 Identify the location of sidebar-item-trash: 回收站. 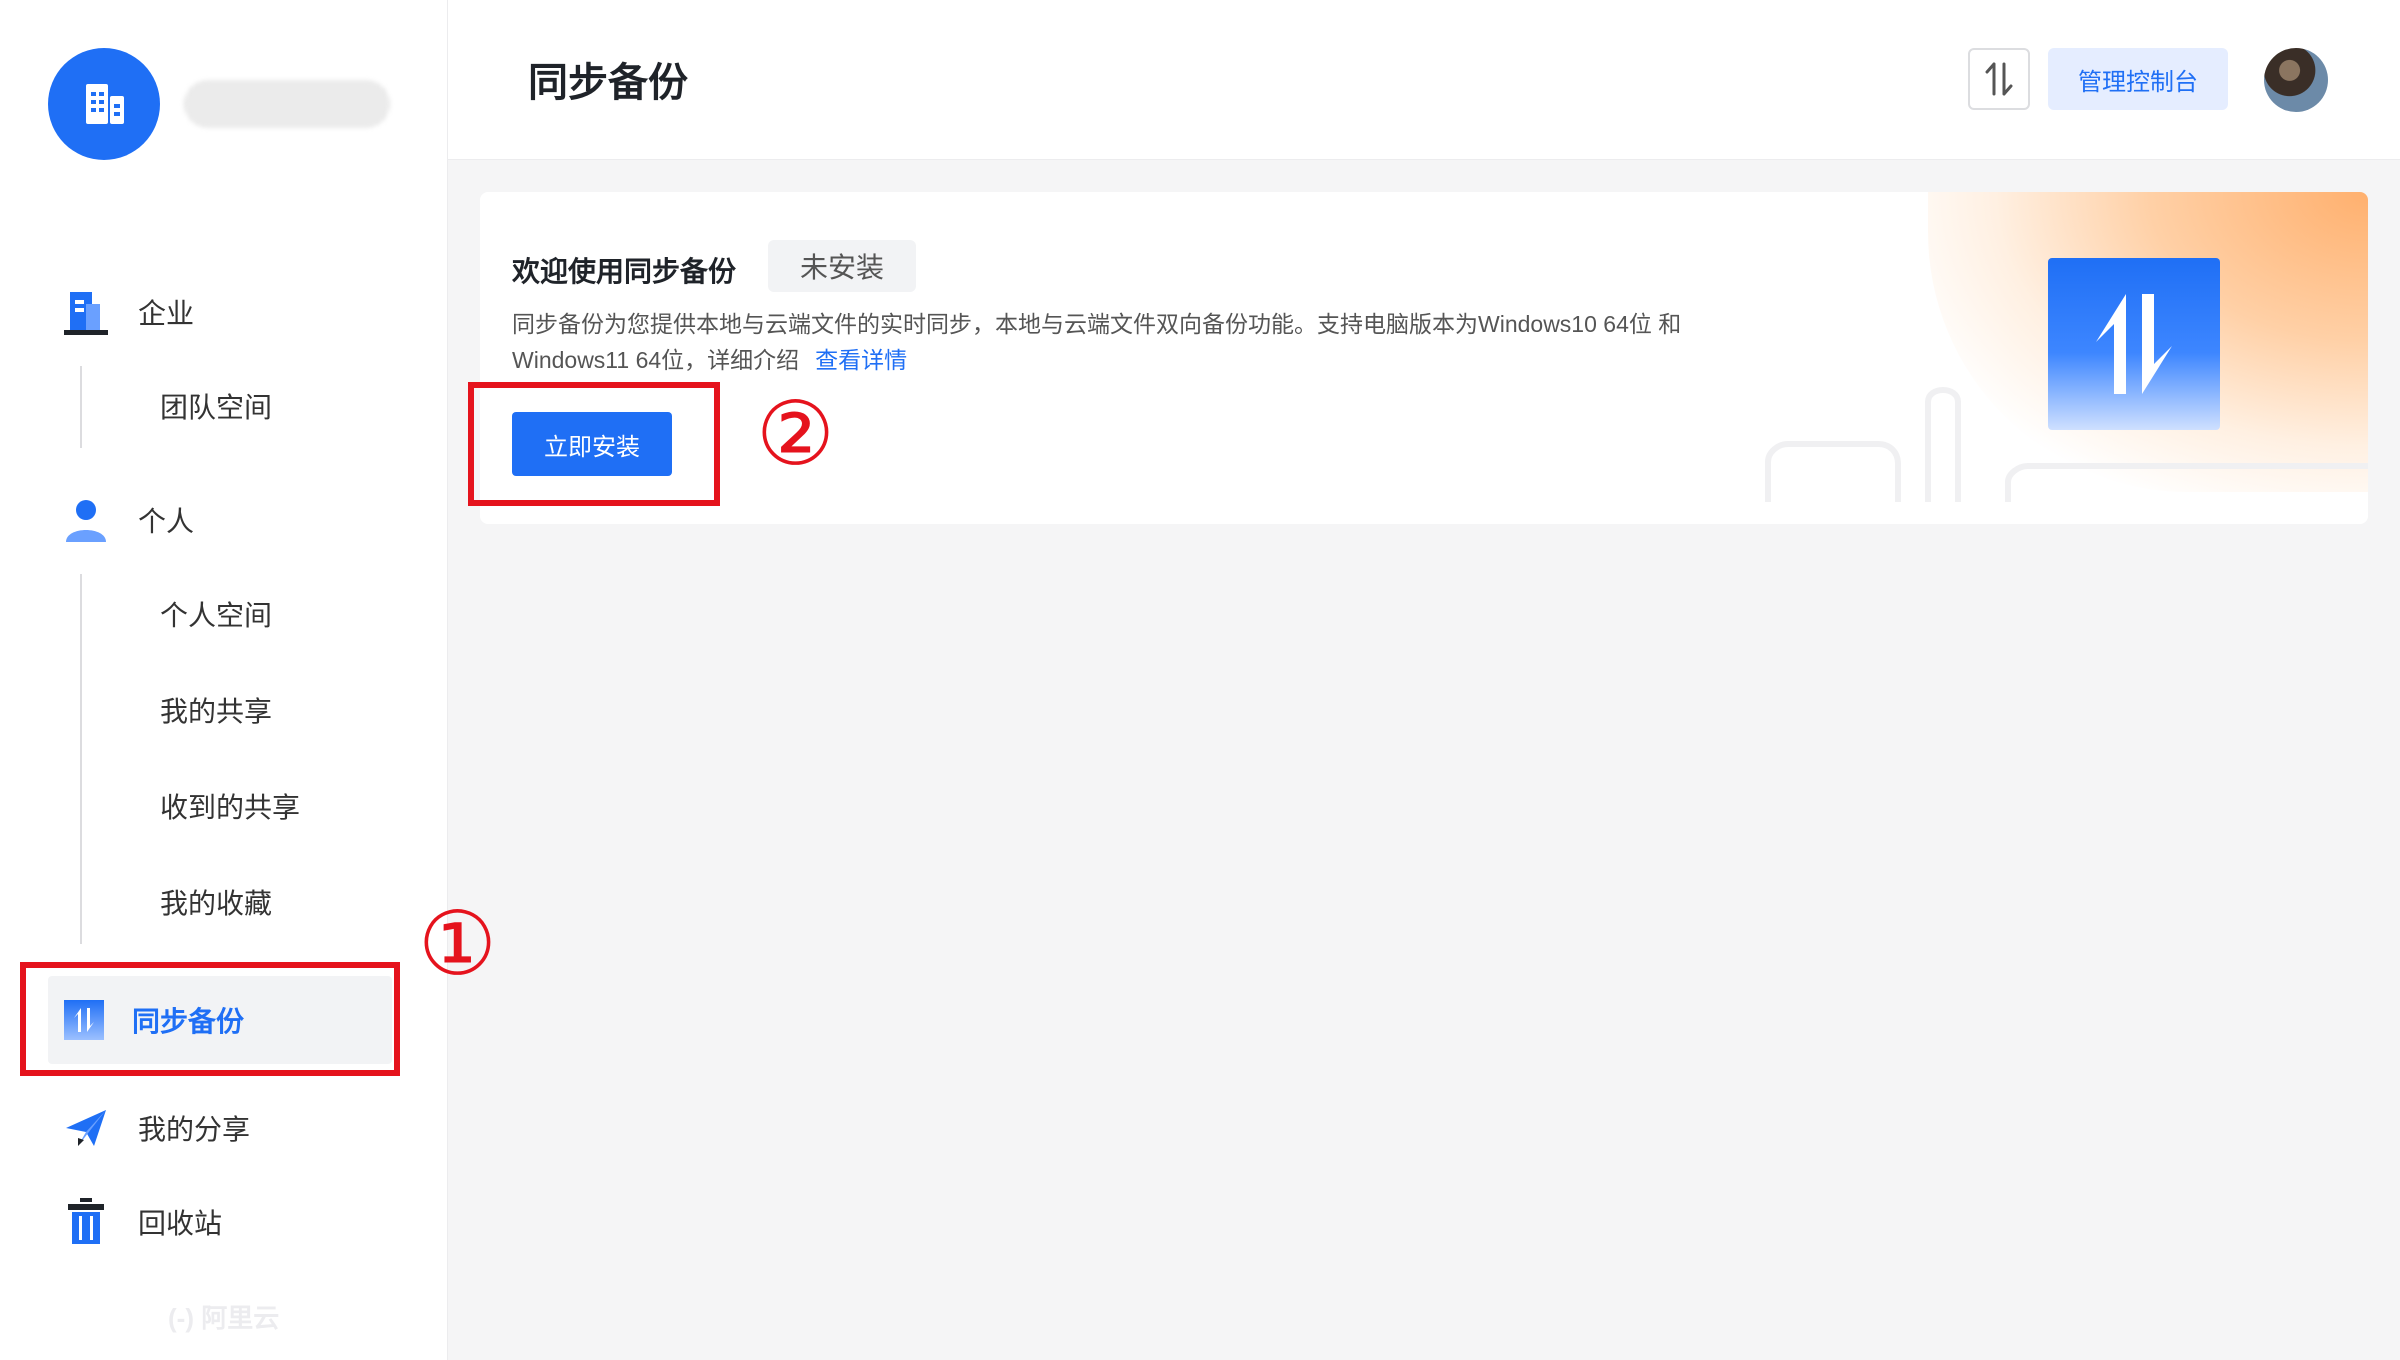
(140, 1222).